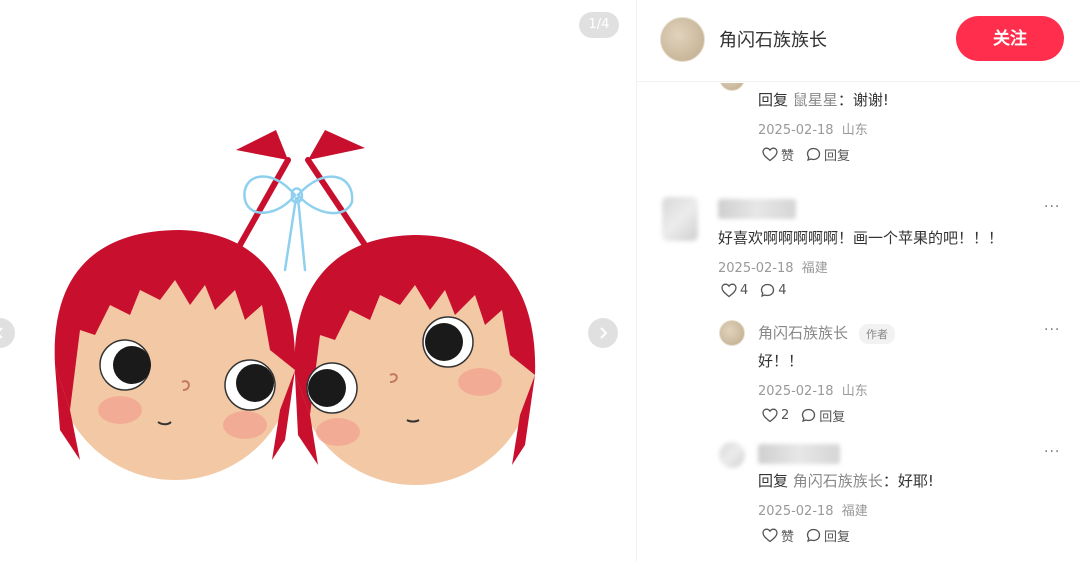 The image size is (1080, 561). I want to click on comment-body: ：好耶!, so click(908, 481).